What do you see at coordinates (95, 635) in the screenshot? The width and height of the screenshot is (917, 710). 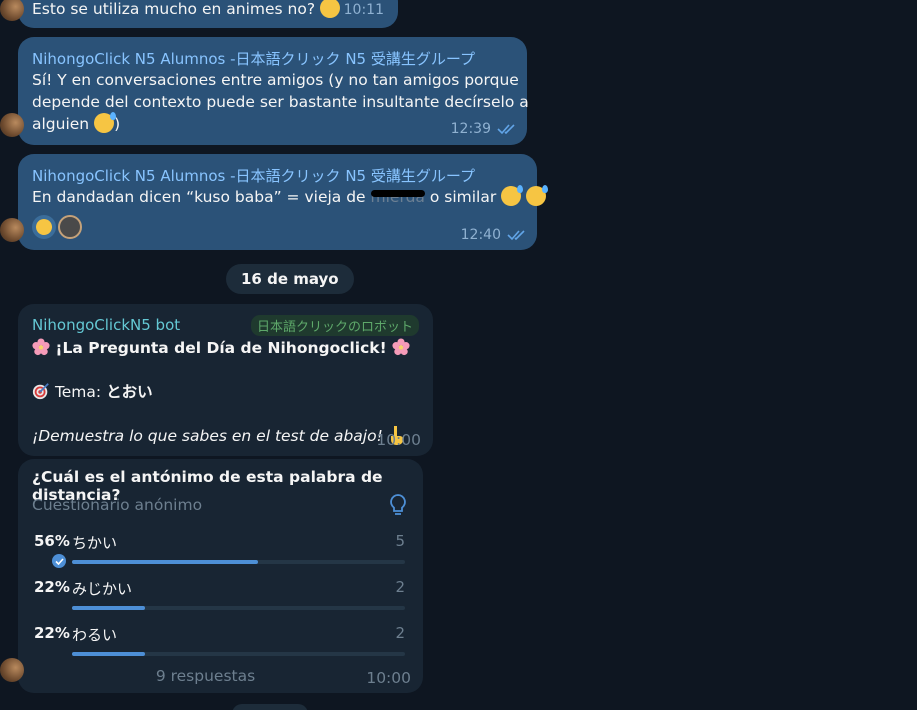 I see `poll-option-label: わるい` at bounding box center [95, 635].